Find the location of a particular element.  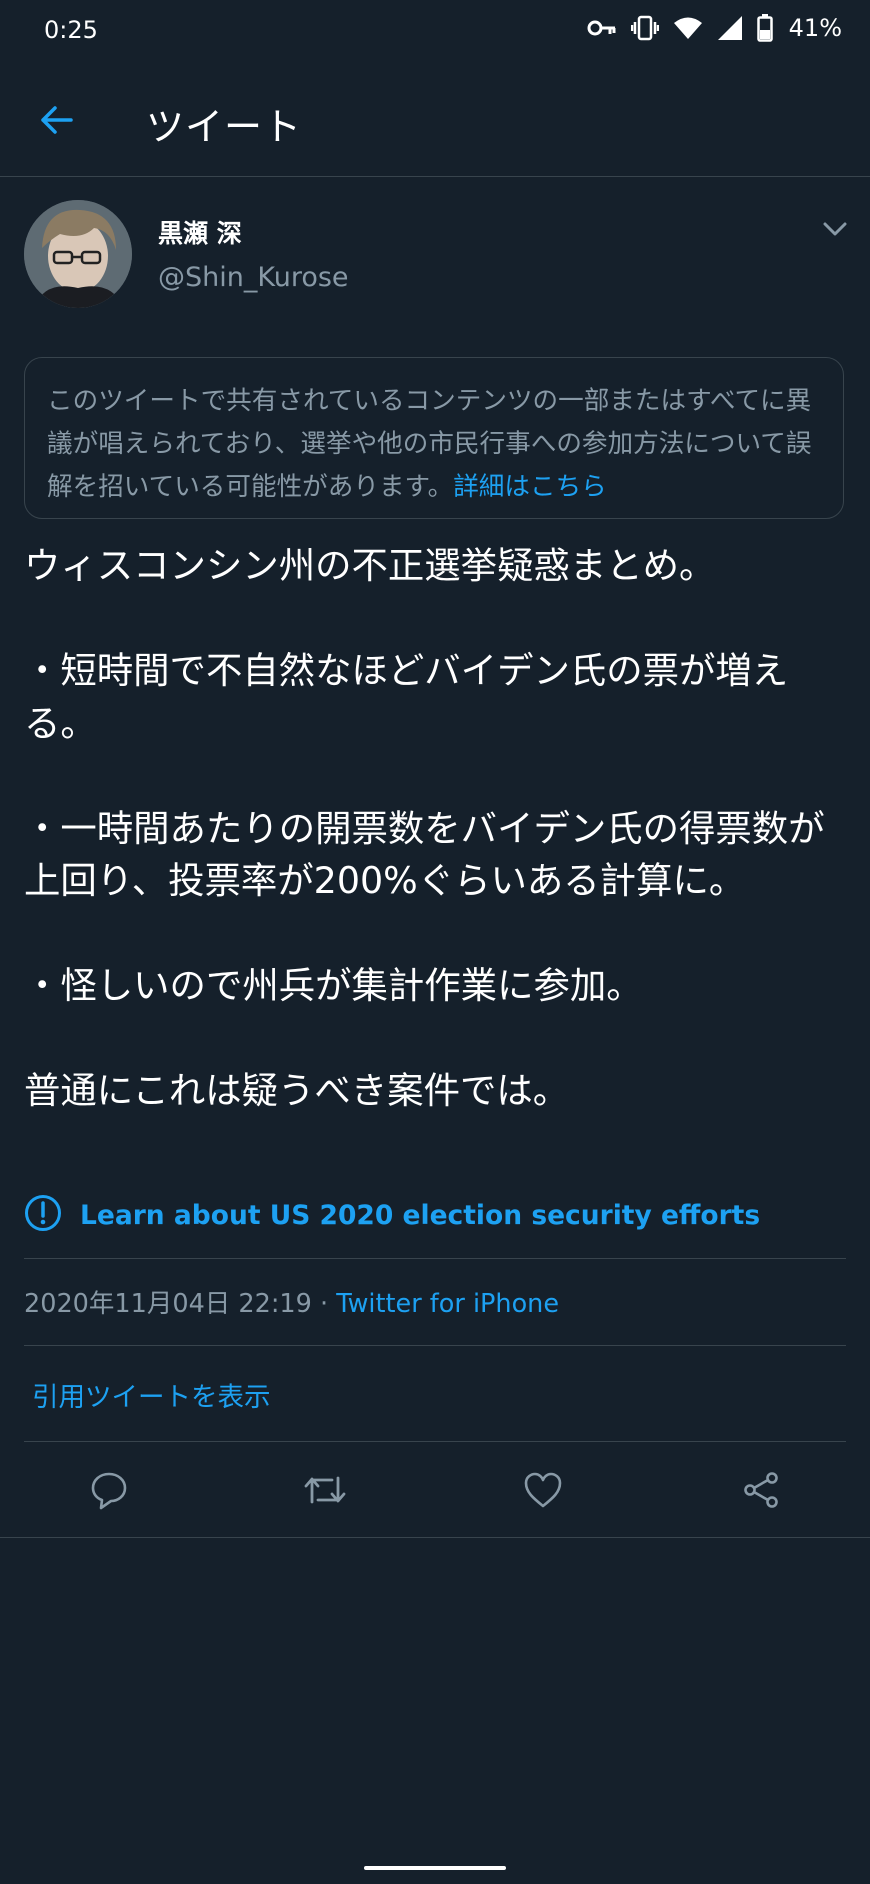

tweet-line: ・短時間で不自然なほどバイデン氏の票が増える。 is located at coordinates (406, 697).